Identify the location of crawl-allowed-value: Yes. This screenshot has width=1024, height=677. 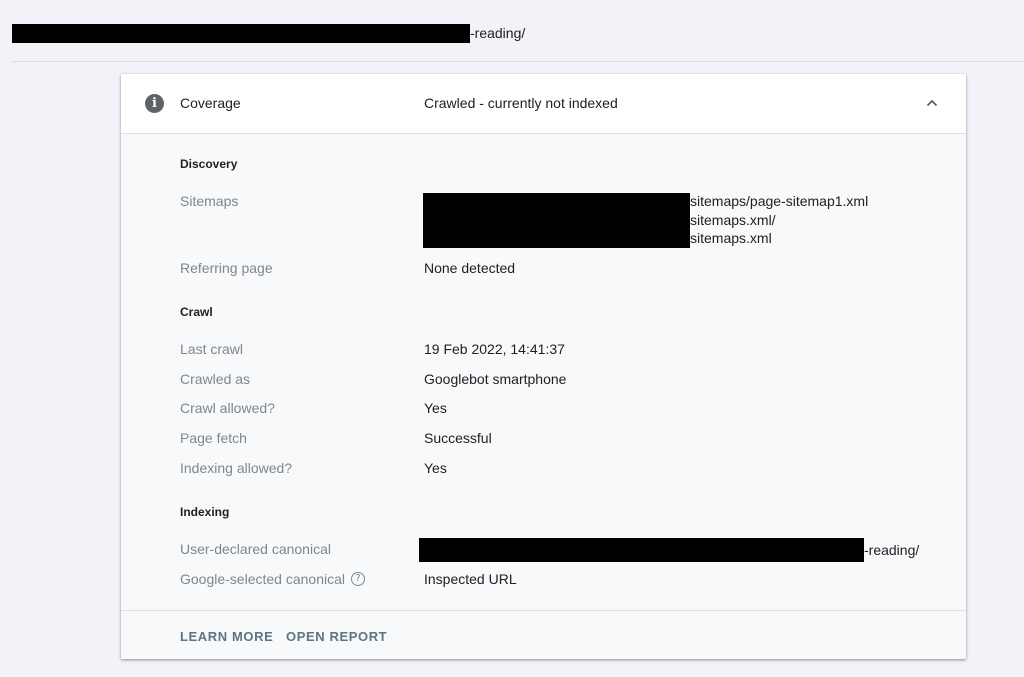
(435, 408).